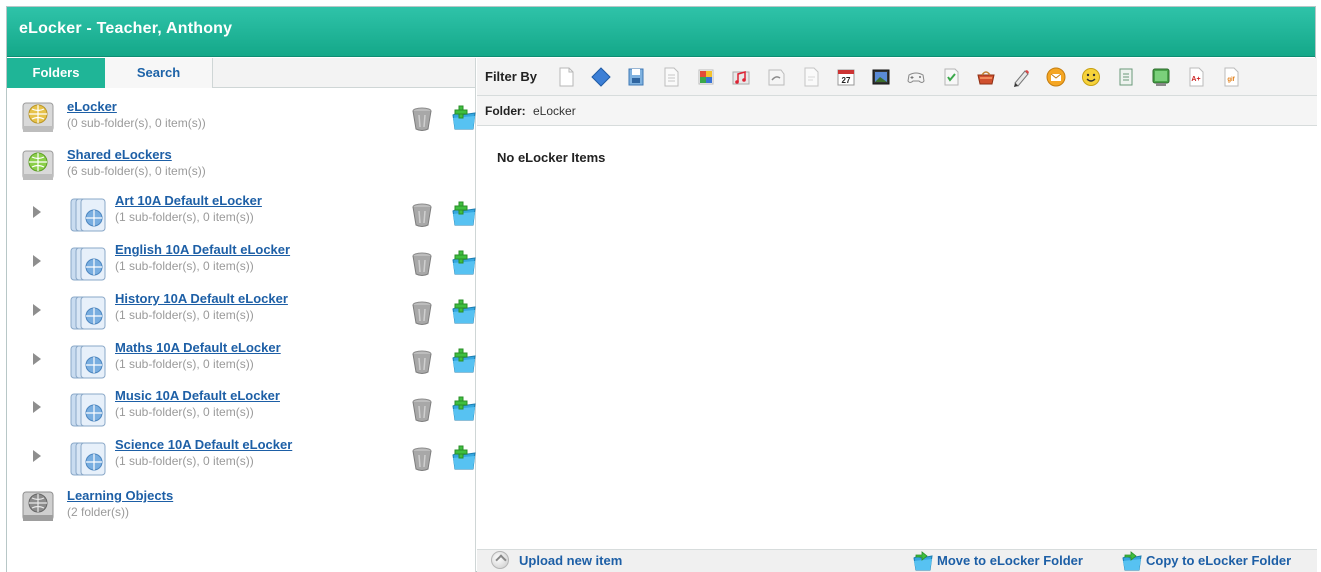 This screenshot has width=1321, height=572. Describe the element at coordinates (92, 106) in the screenshot. I see `tree-node-name: eLocker` at that location.